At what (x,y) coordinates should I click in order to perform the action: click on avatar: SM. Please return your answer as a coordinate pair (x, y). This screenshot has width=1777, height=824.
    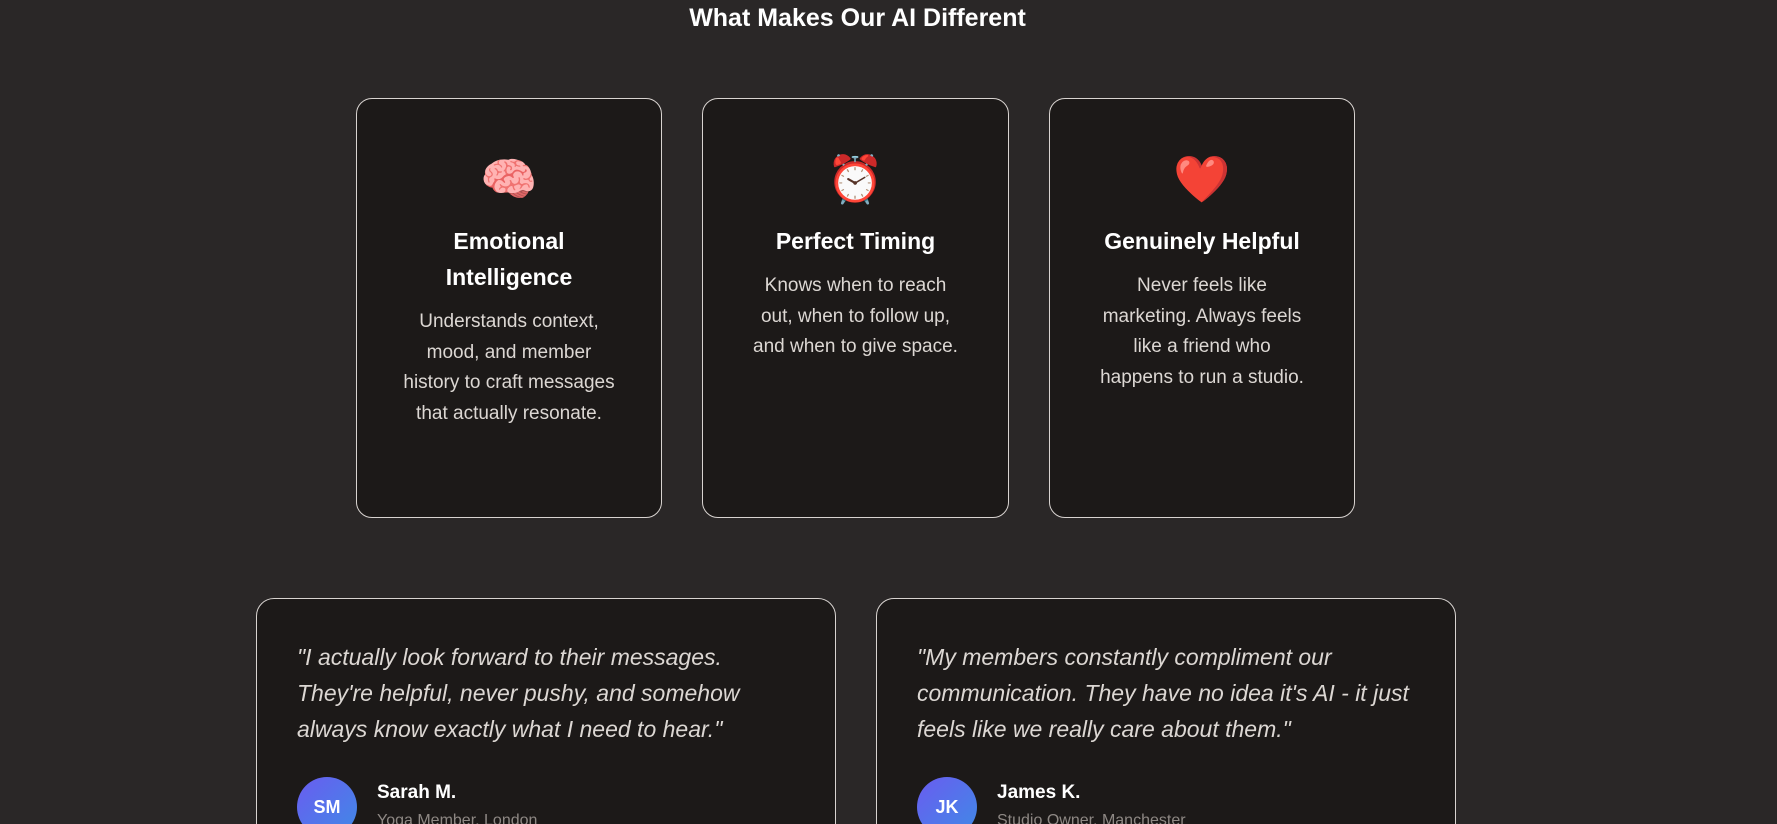
    Looking at the image, I should click on (327, 800).